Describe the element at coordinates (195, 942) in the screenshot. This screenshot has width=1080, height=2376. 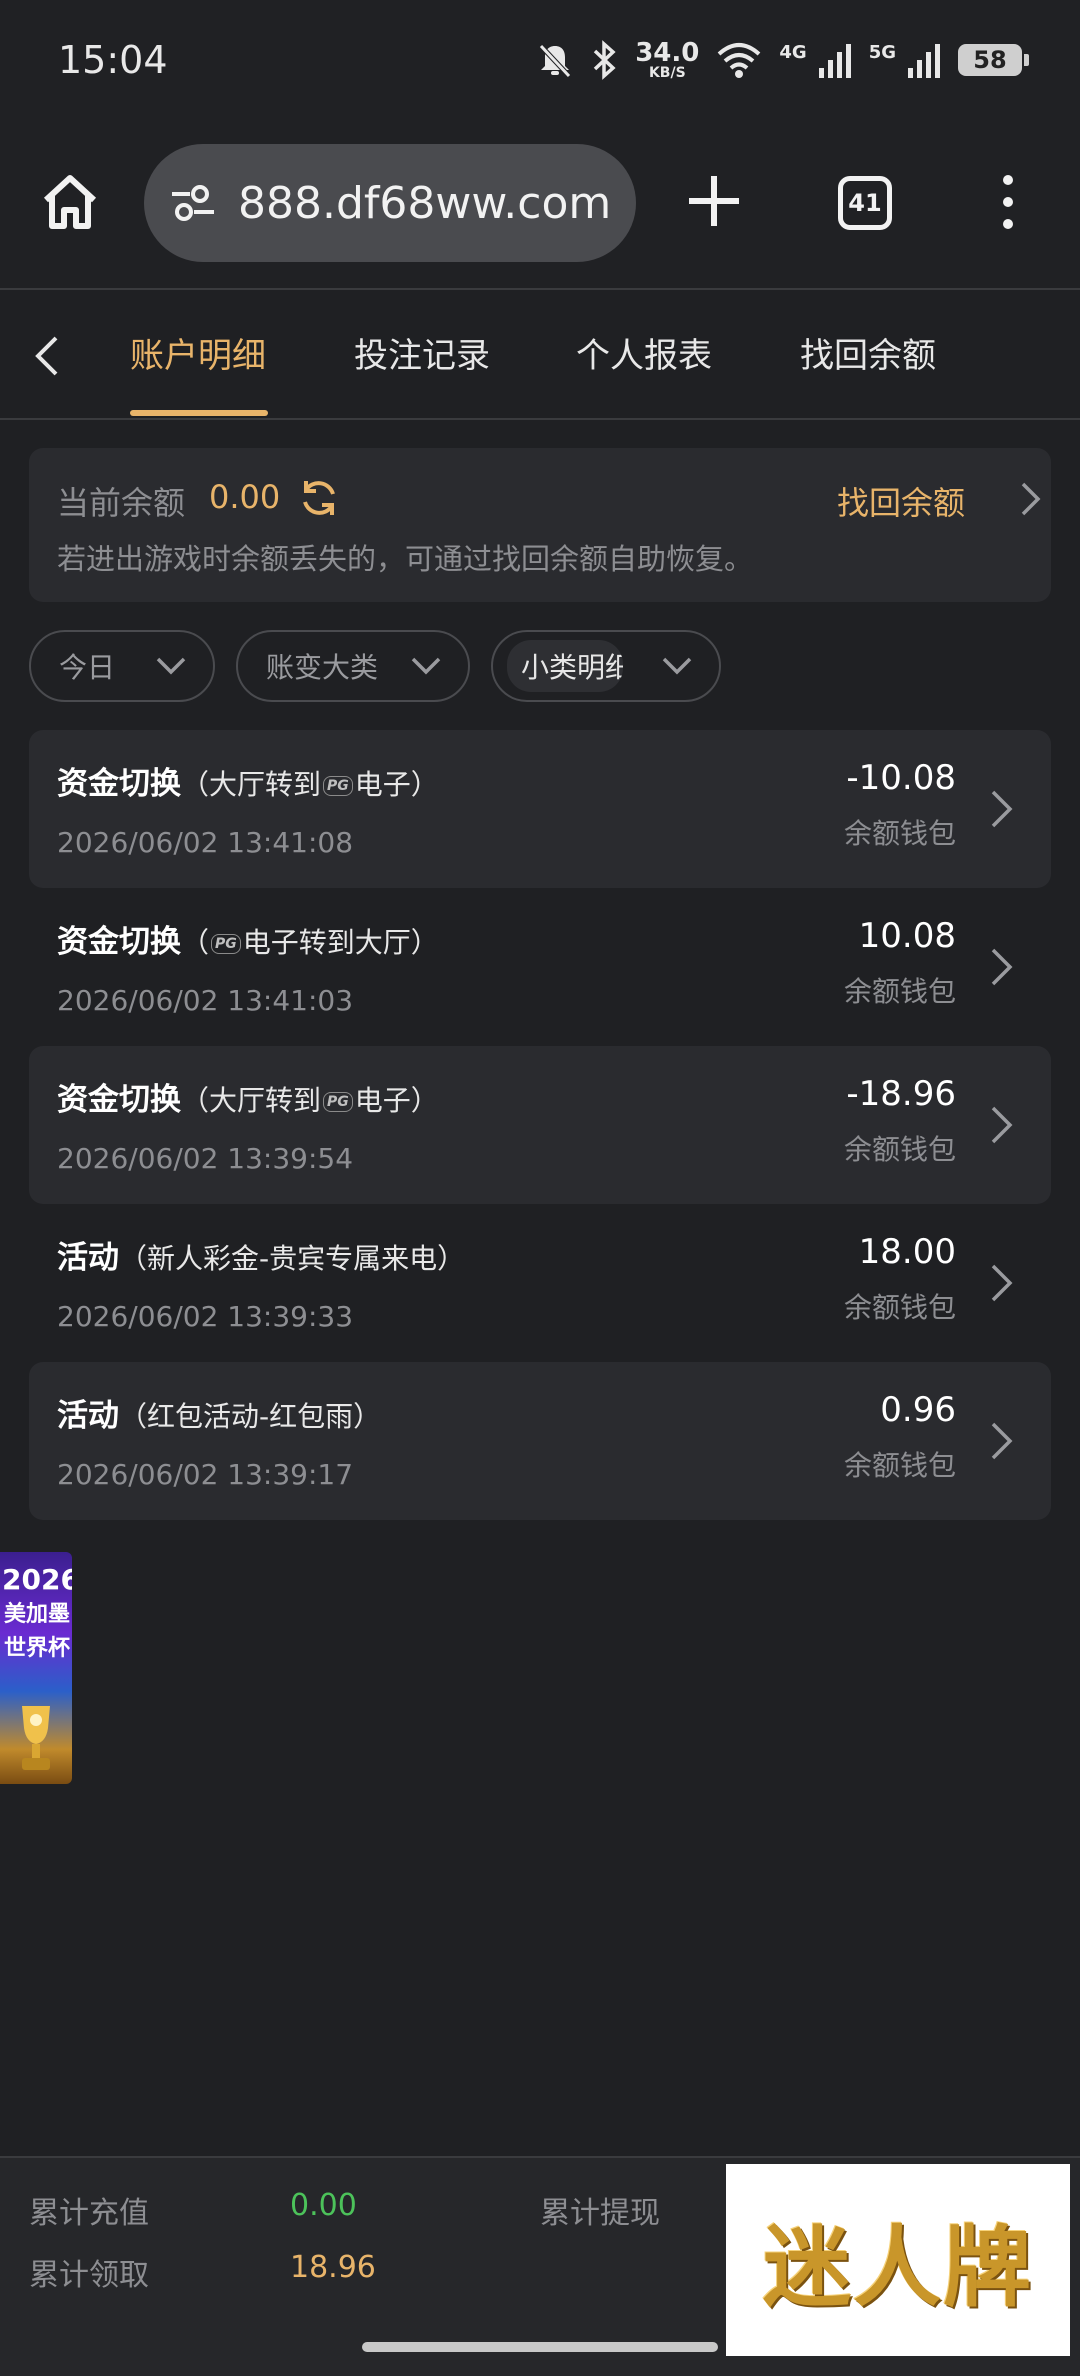
I see `transaction-detail: （` at that location.